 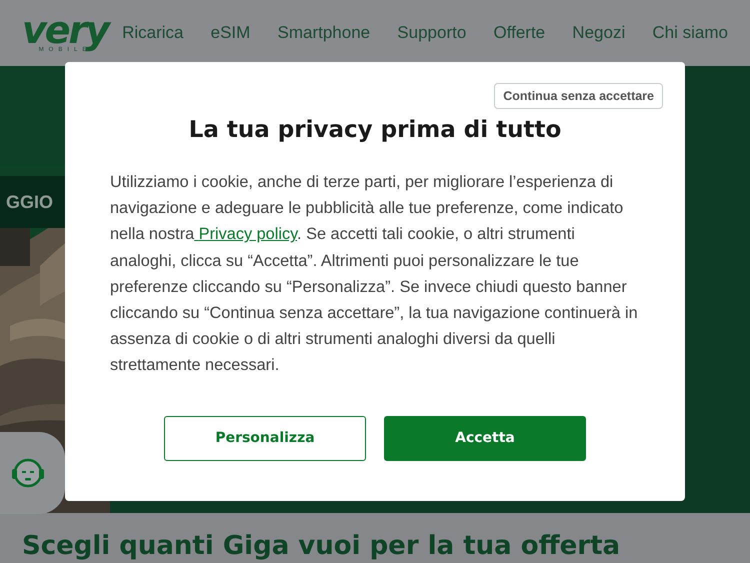 What do you see at coordinates (578, 96) in the screenshot?
I see `continue-without-accepting-button: Continua senza accettare` at bounding box center [578, 96].